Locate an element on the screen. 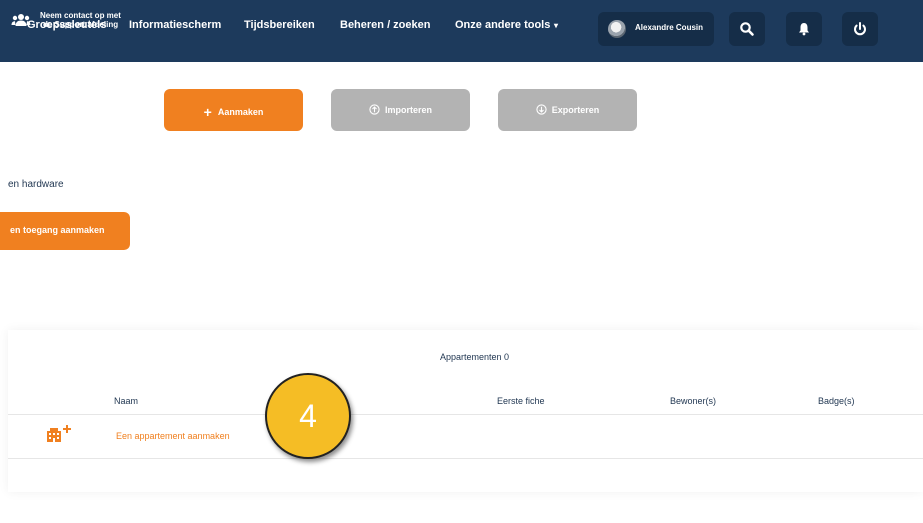  import-button: Importeren is located at coordinates (400, 110).